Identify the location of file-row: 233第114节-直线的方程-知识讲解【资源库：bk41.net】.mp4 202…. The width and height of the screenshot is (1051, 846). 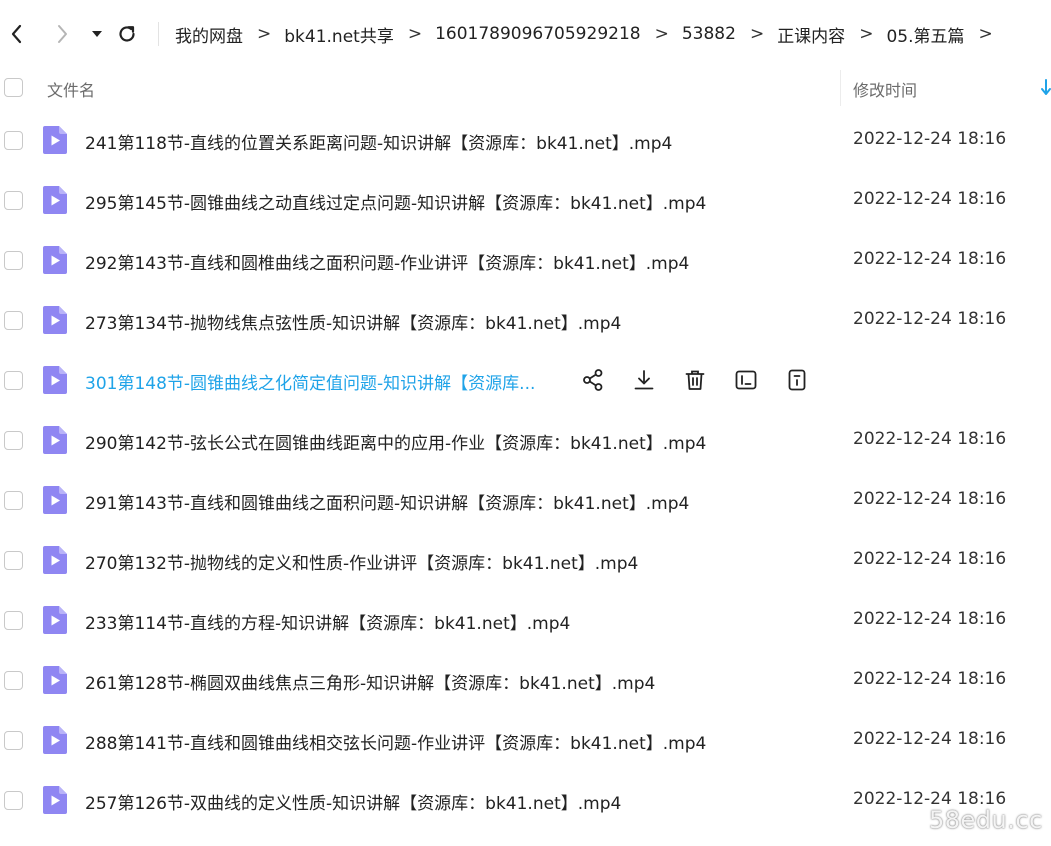
(525, 620).